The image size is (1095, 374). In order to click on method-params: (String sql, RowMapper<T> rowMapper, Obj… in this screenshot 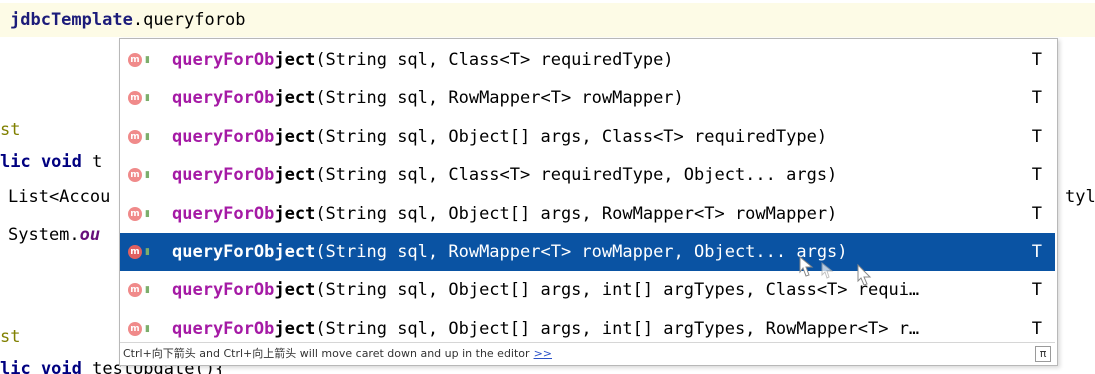, I will do `click(581, 252)`.